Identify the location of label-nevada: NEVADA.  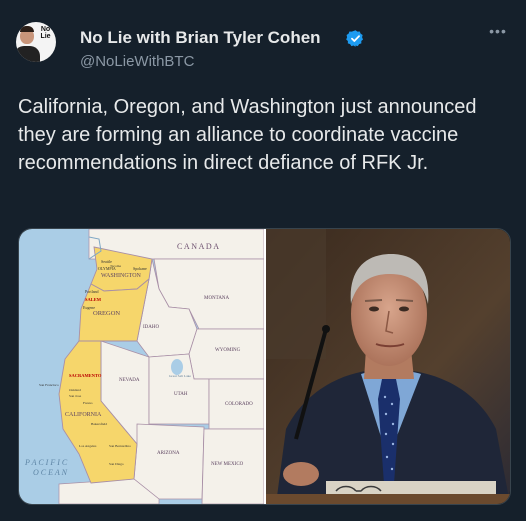
(129, 380).